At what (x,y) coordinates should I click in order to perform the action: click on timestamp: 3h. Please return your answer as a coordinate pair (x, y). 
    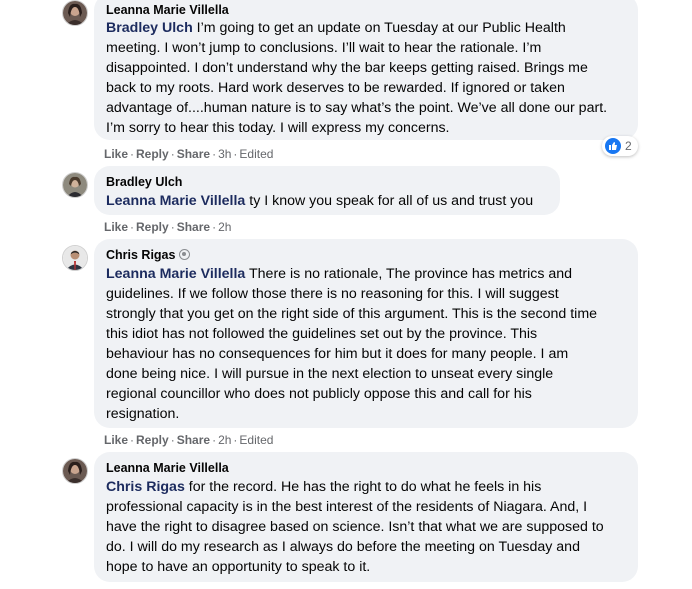
    Looking at the image, I should click on (224, 154).